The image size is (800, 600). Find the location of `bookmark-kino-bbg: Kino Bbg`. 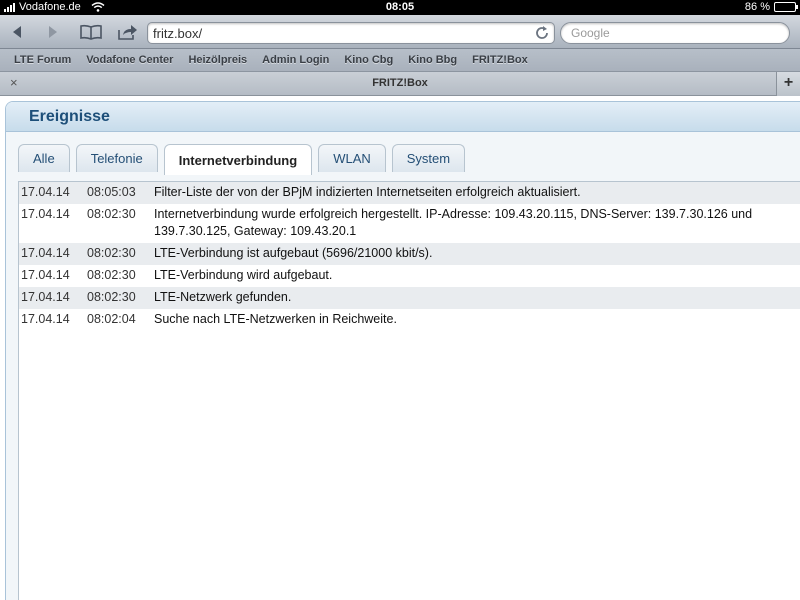

bookmark-kino-bbg: Kino Bbg is located at coordinates (432, 60).